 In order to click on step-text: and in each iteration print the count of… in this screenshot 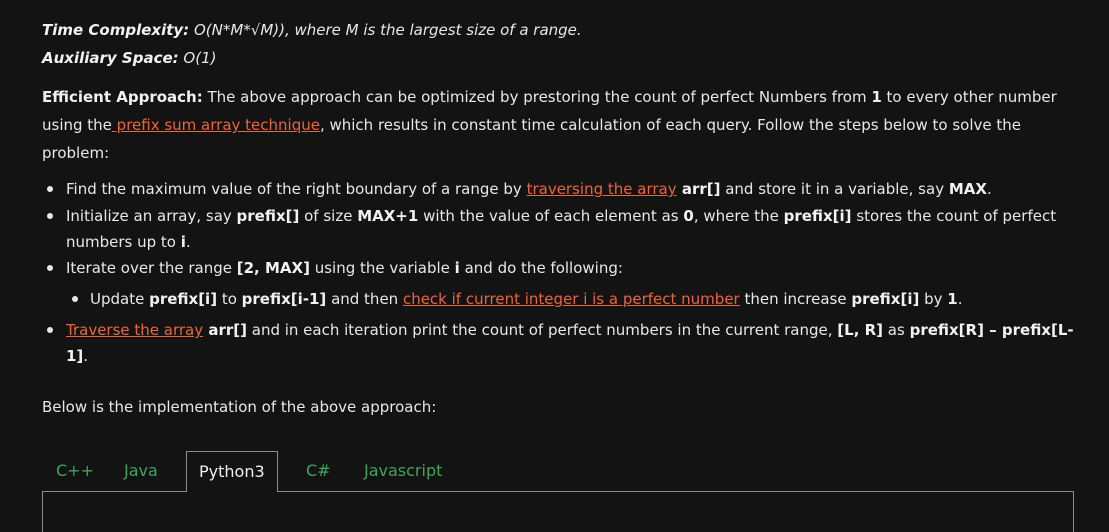, I will do `click(542, 330)`.